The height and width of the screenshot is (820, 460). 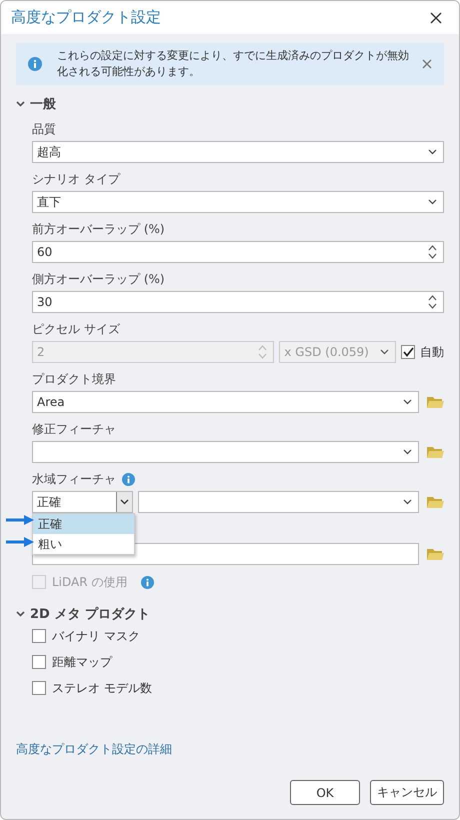 What do you see at coordinates (96, 636) in the screenshot?
I see `checkbox-label: バイナリ マスク` at bounding box center [96, 636].